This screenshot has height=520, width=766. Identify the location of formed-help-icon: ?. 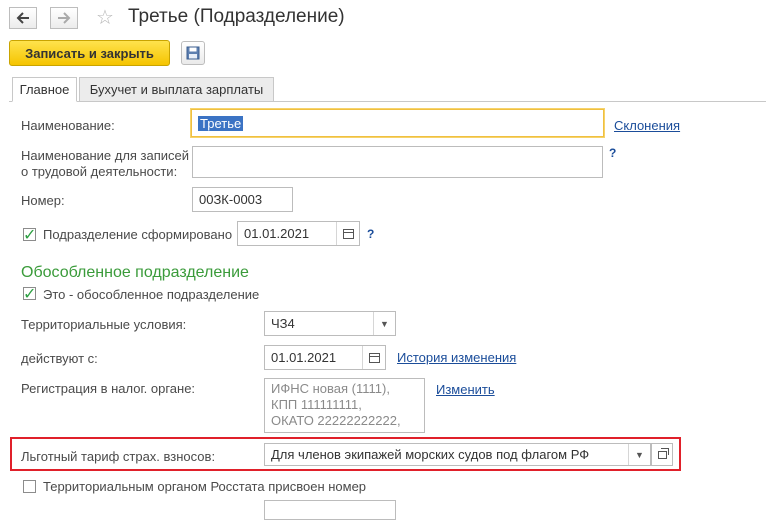
(370, 234).